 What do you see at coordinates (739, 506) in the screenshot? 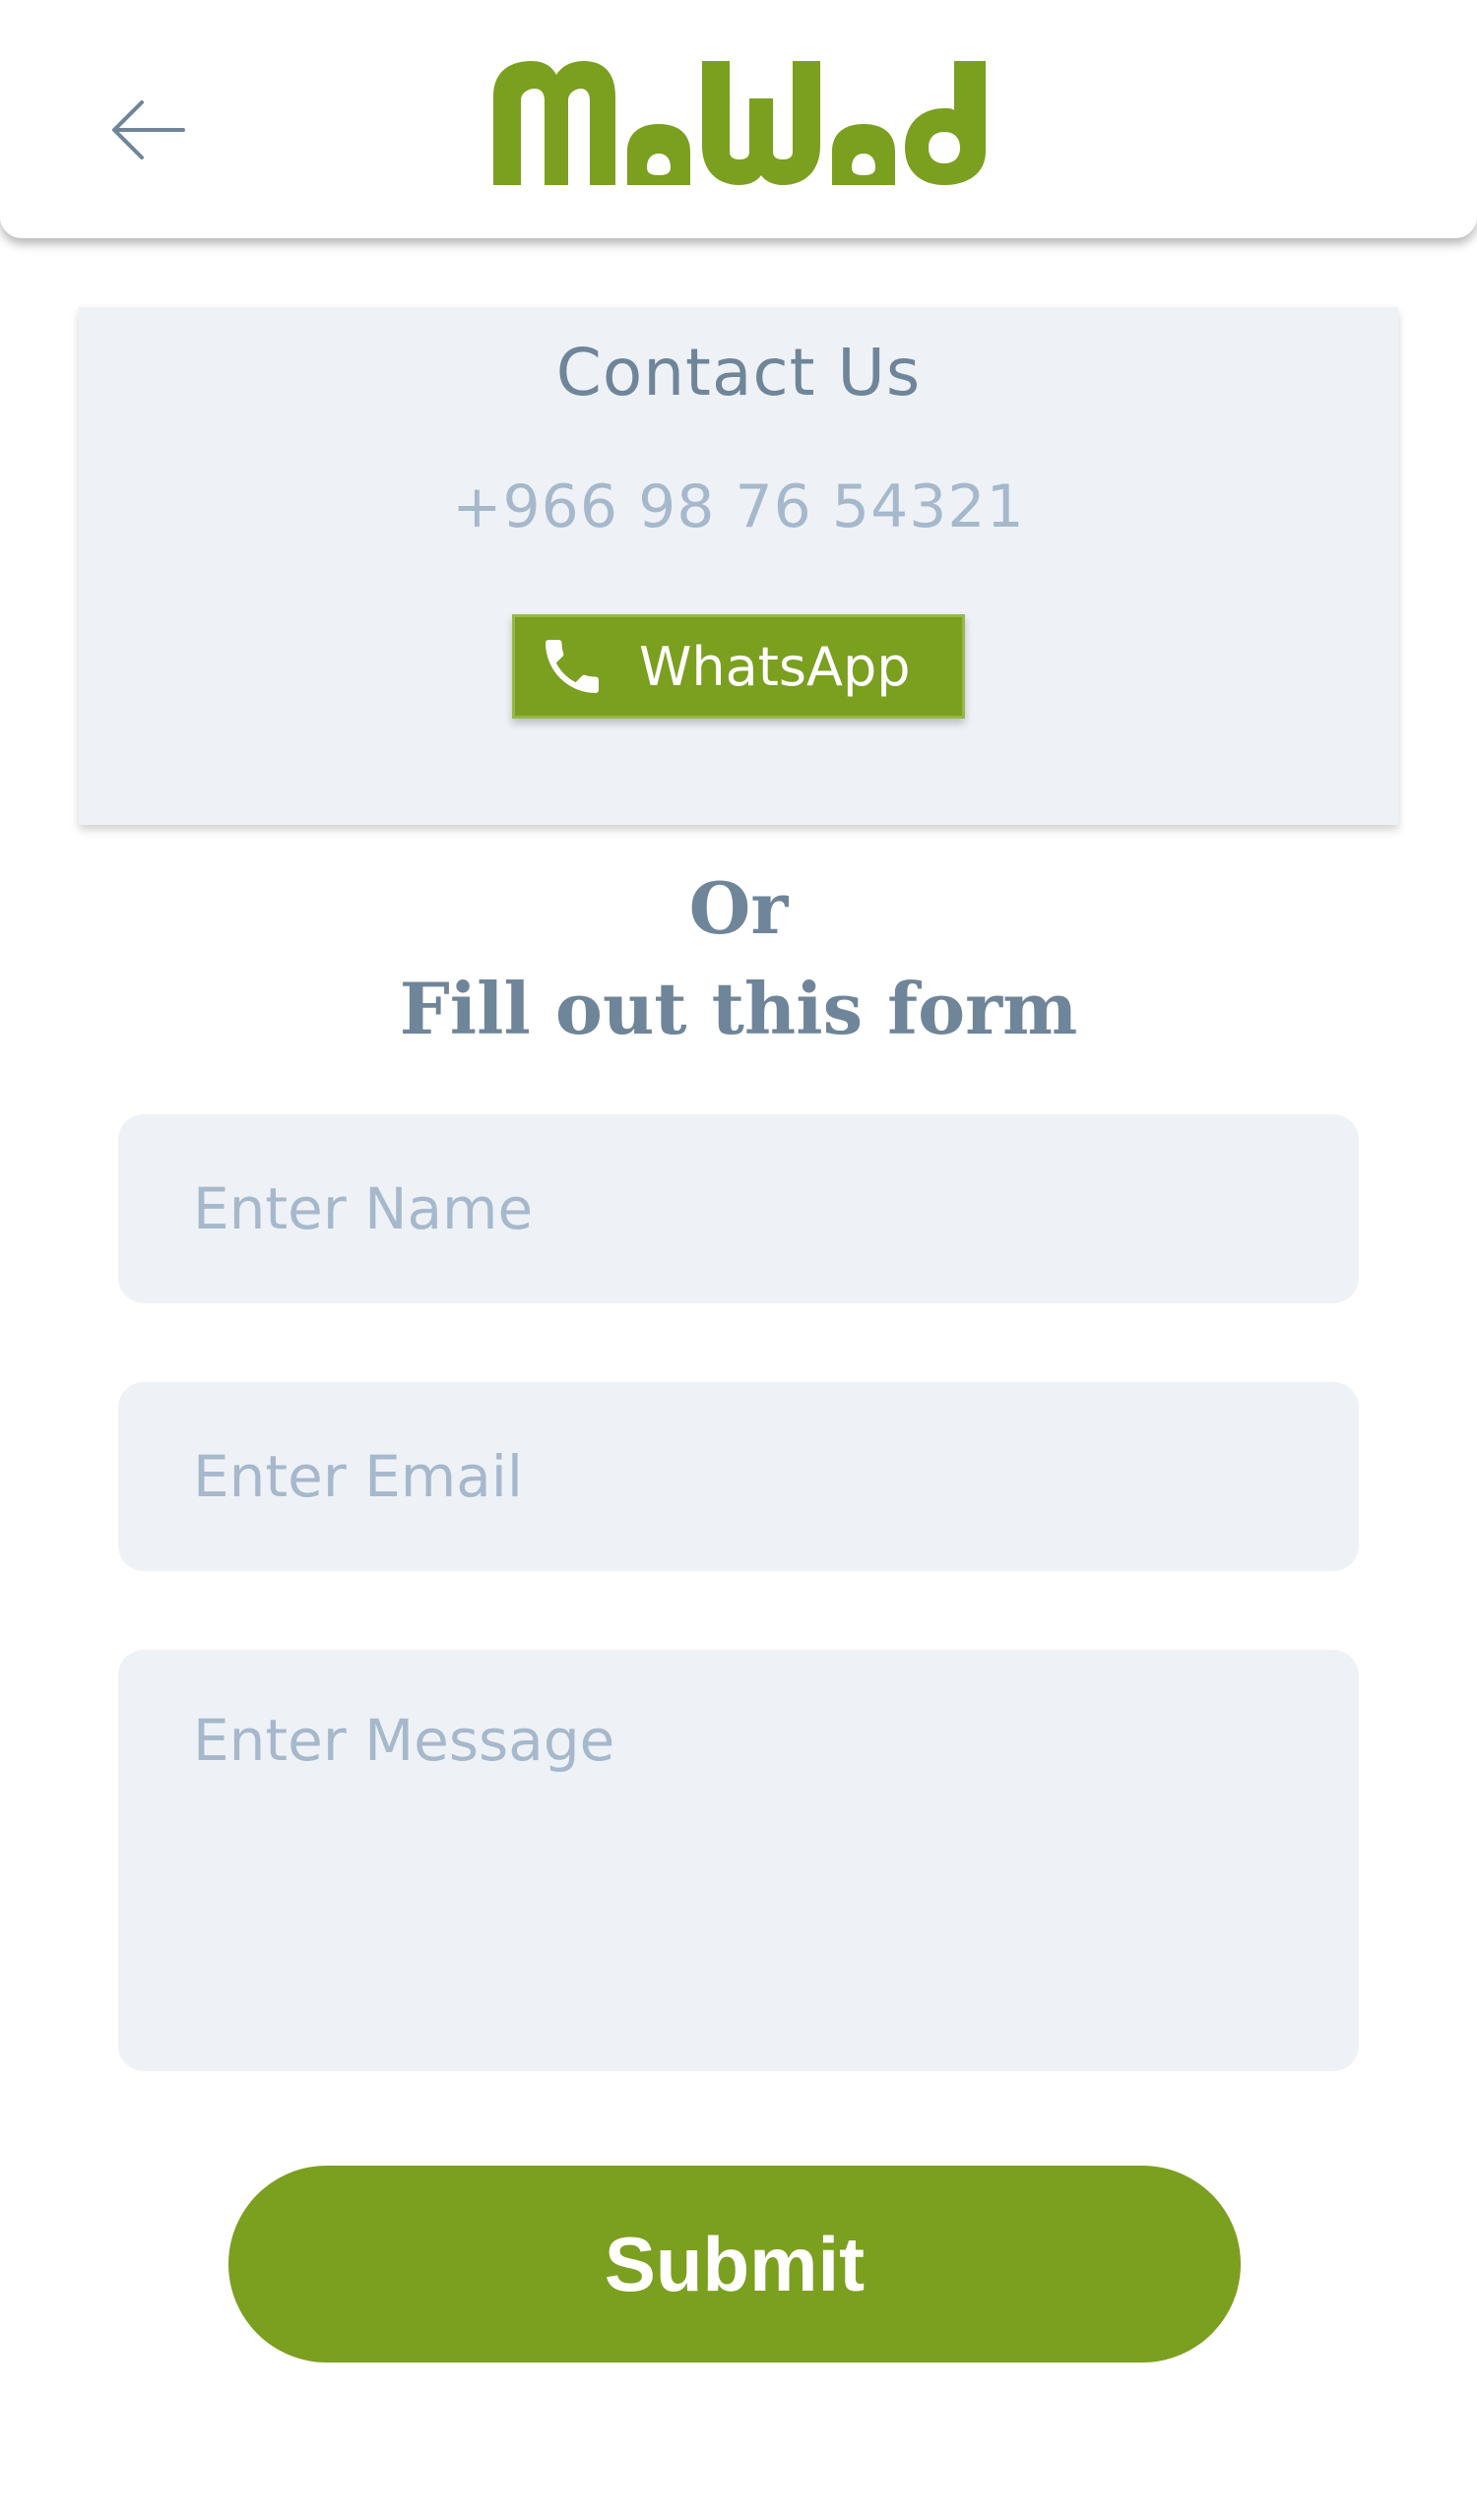
I see `contact-phone-number: +966 98 76 54321` at bounding box center [739, 506].